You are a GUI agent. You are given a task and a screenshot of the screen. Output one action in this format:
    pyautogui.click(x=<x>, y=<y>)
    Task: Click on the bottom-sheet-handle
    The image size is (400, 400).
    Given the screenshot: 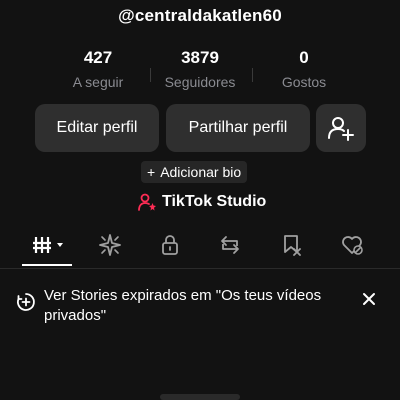 What is the action you would take?
    pyautogui.click(x=200, y=397)
    